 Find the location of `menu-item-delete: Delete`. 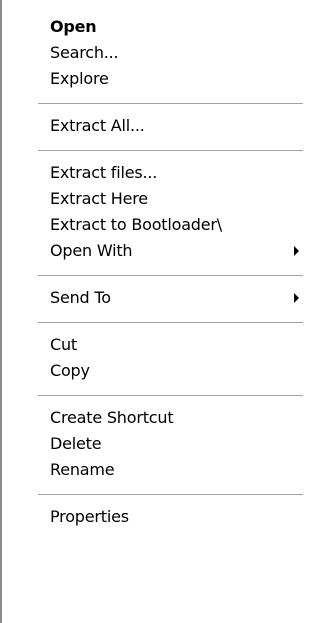

menu-item-delete: Delete is located at coordinates (152, 444).